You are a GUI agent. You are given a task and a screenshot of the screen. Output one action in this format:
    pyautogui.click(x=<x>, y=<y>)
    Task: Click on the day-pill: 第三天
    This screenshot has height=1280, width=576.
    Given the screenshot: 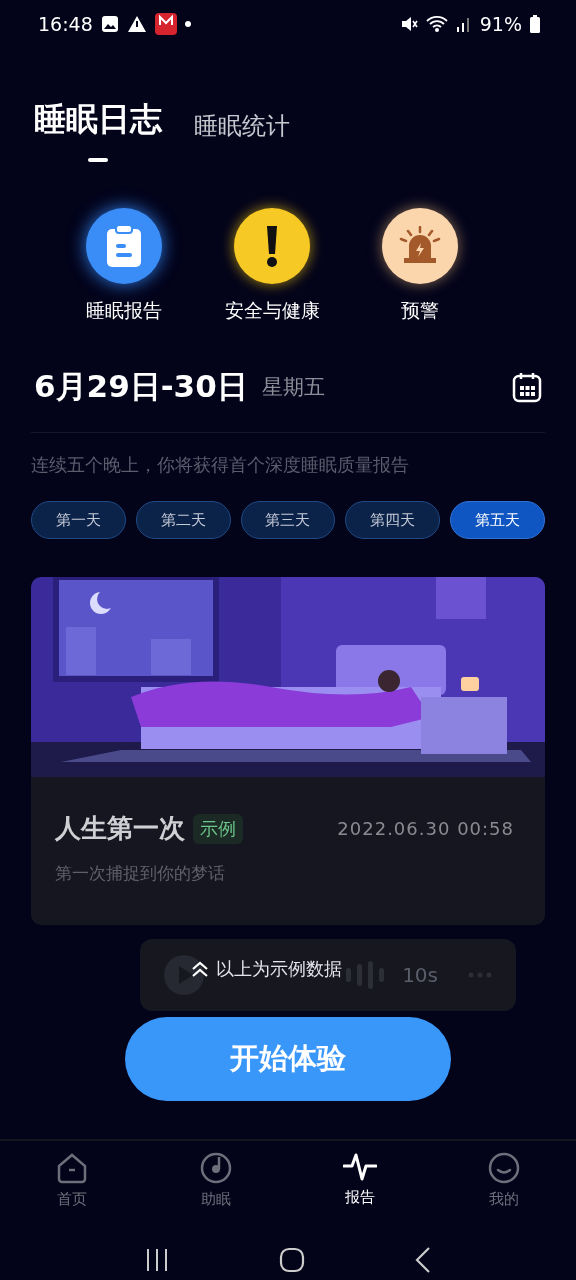 What is the action you would take?
    pyautogui.click(x=288, y=520)
    